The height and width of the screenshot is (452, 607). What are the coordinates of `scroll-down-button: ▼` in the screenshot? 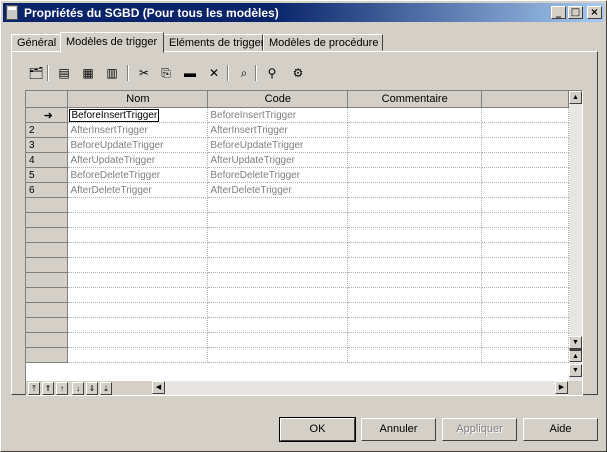 It's located at (575, 342).